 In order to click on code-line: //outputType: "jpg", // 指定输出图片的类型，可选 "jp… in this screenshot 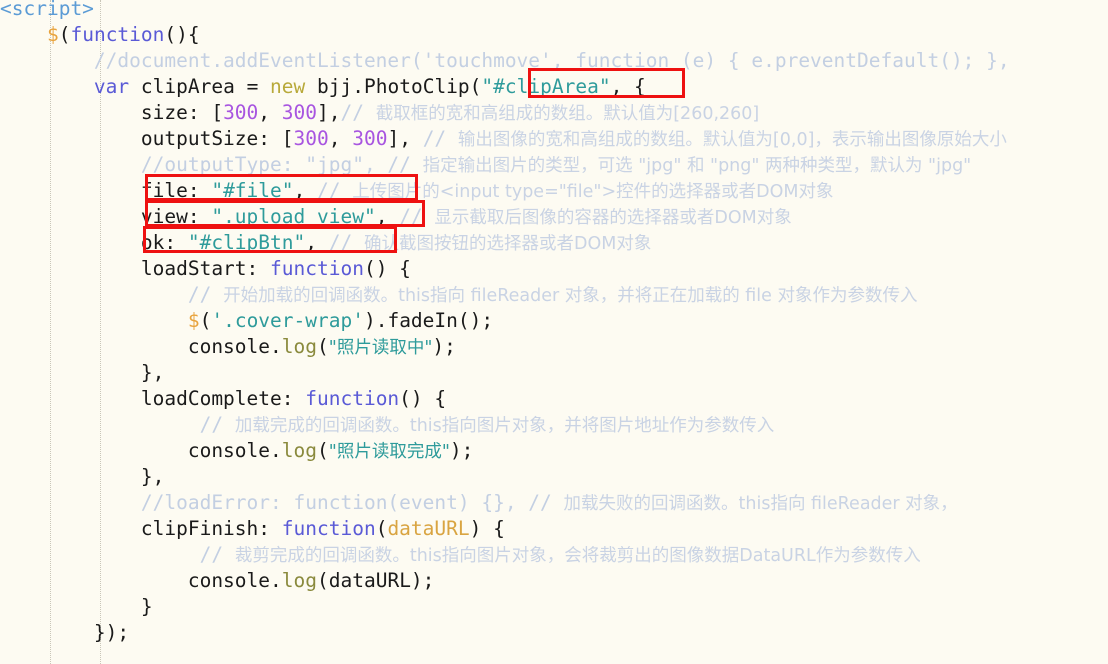, I will do `click(554, 165)`.